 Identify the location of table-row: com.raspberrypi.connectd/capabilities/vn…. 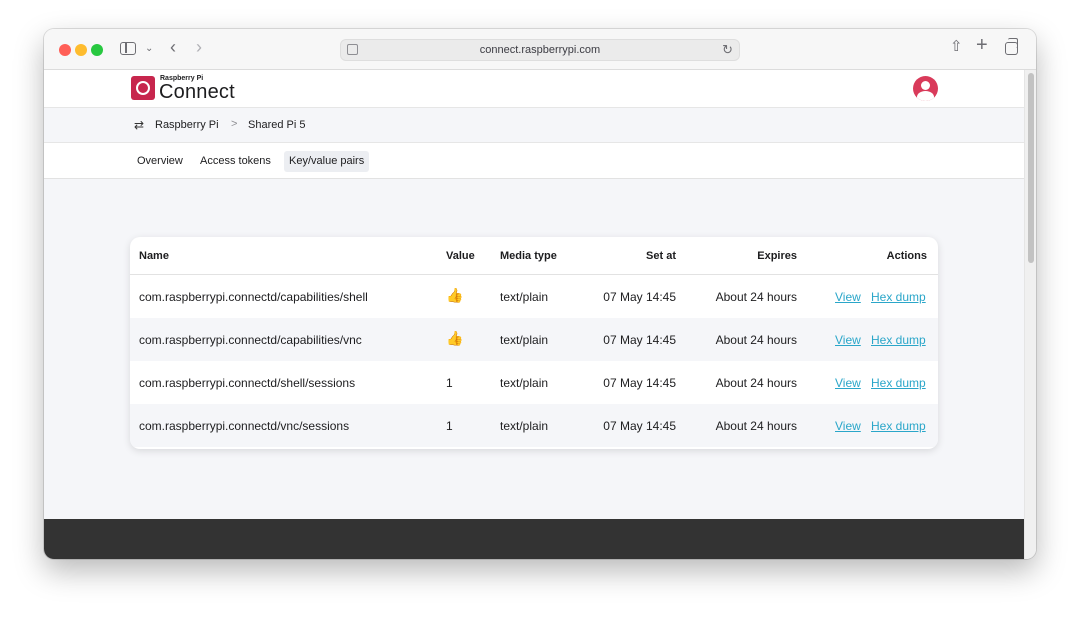
(534, 339).